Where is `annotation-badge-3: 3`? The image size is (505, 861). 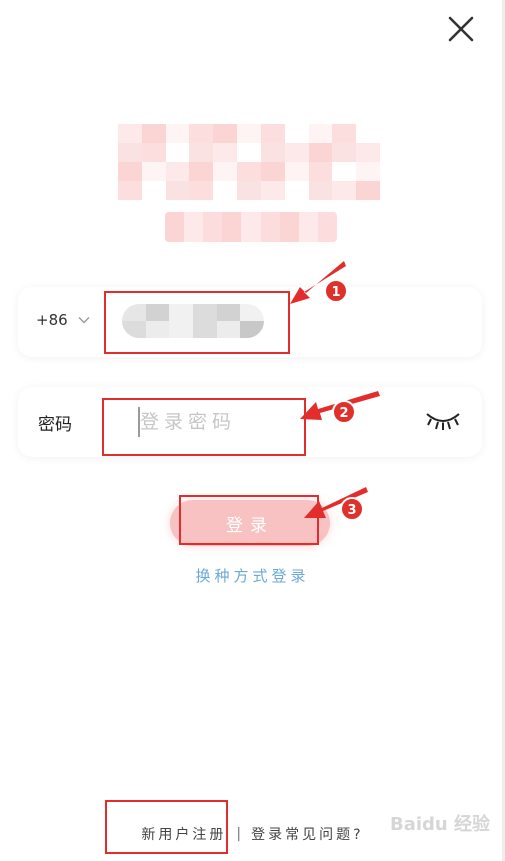 annotation-badge-3: 3 is located at coordinates (352, 509).